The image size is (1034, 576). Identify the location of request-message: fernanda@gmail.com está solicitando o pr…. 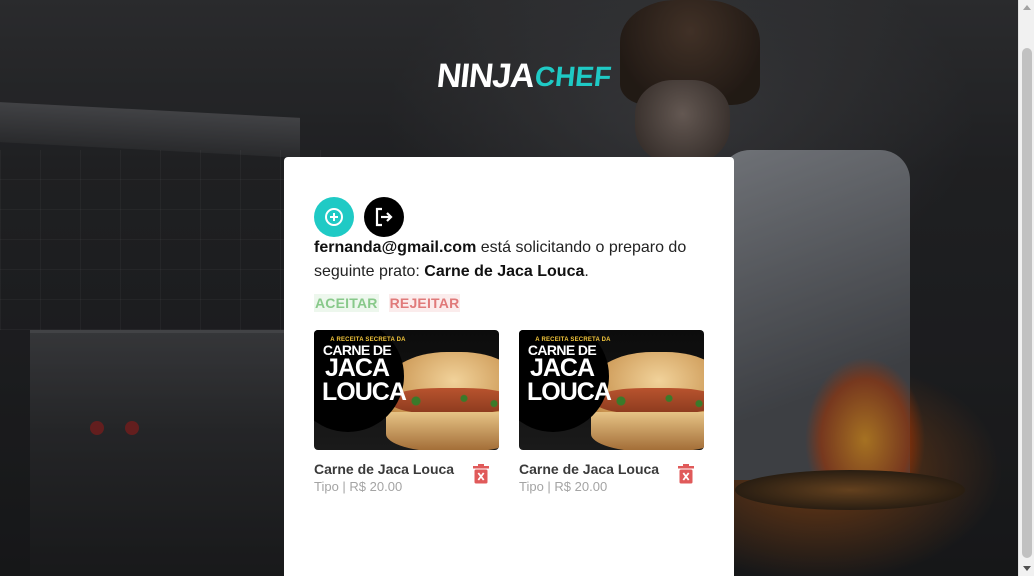
(514, 260).